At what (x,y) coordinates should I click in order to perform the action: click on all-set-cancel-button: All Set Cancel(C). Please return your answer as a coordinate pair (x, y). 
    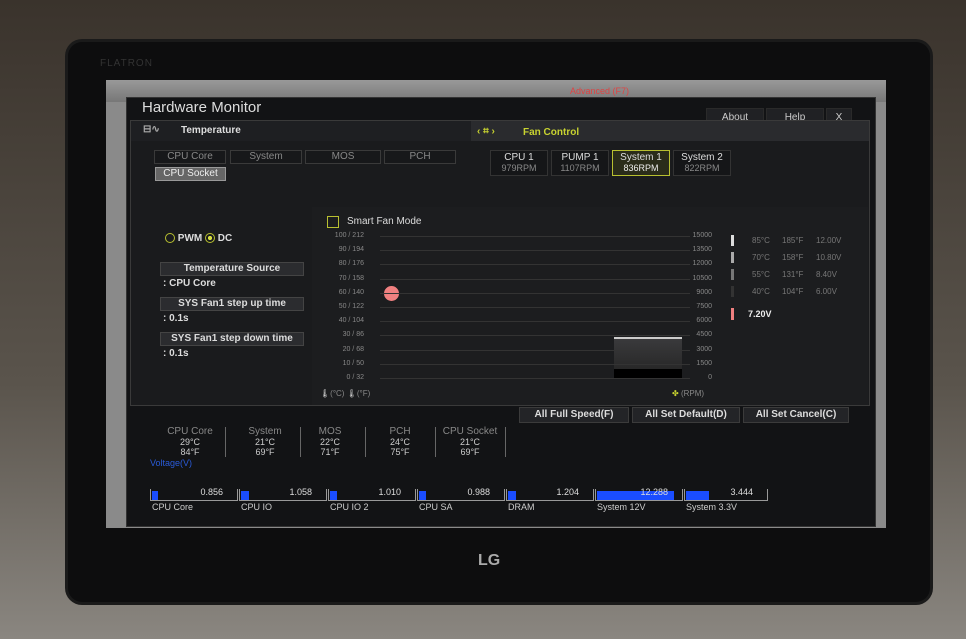
    Looking at the image, I should click on (796, 415).